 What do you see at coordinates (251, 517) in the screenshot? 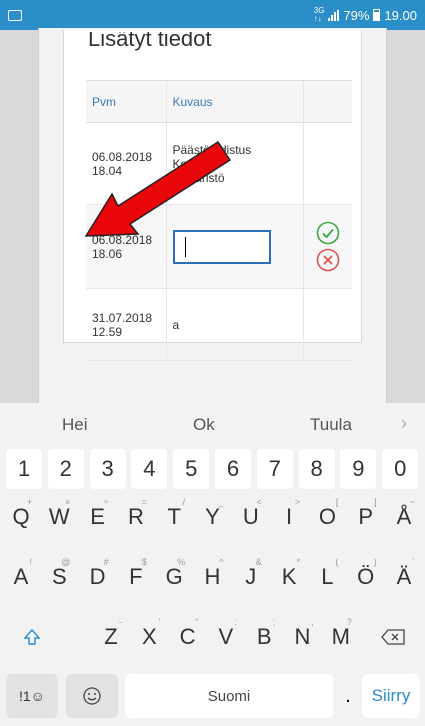
I see `key-u: < U` at bounding box center [251, 517].